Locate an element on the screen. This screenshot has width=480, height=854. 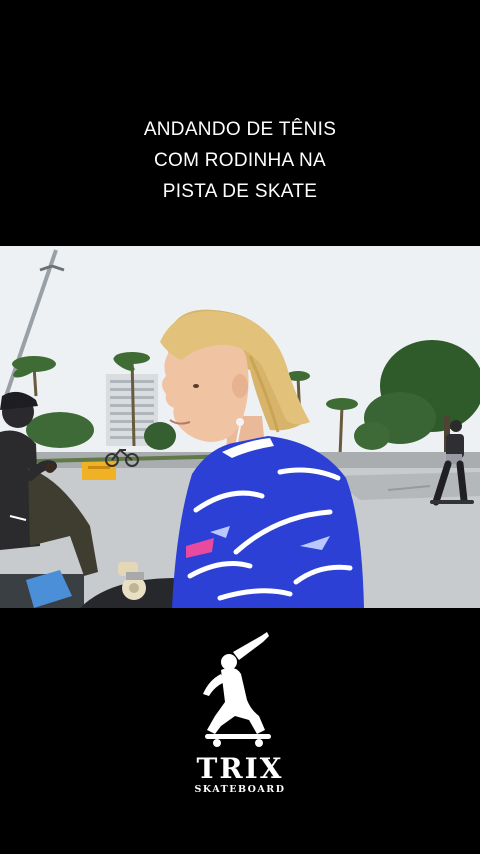
brand-tagline: SKATEBOARD is located at coordinates (240, 789).